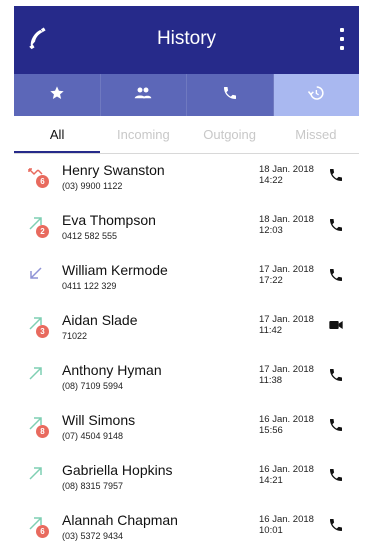 This screenshot has height=541, width=365. Describe the element at coordinates (57, 134) in the screenshot. I see `filter-all: All` at that location.